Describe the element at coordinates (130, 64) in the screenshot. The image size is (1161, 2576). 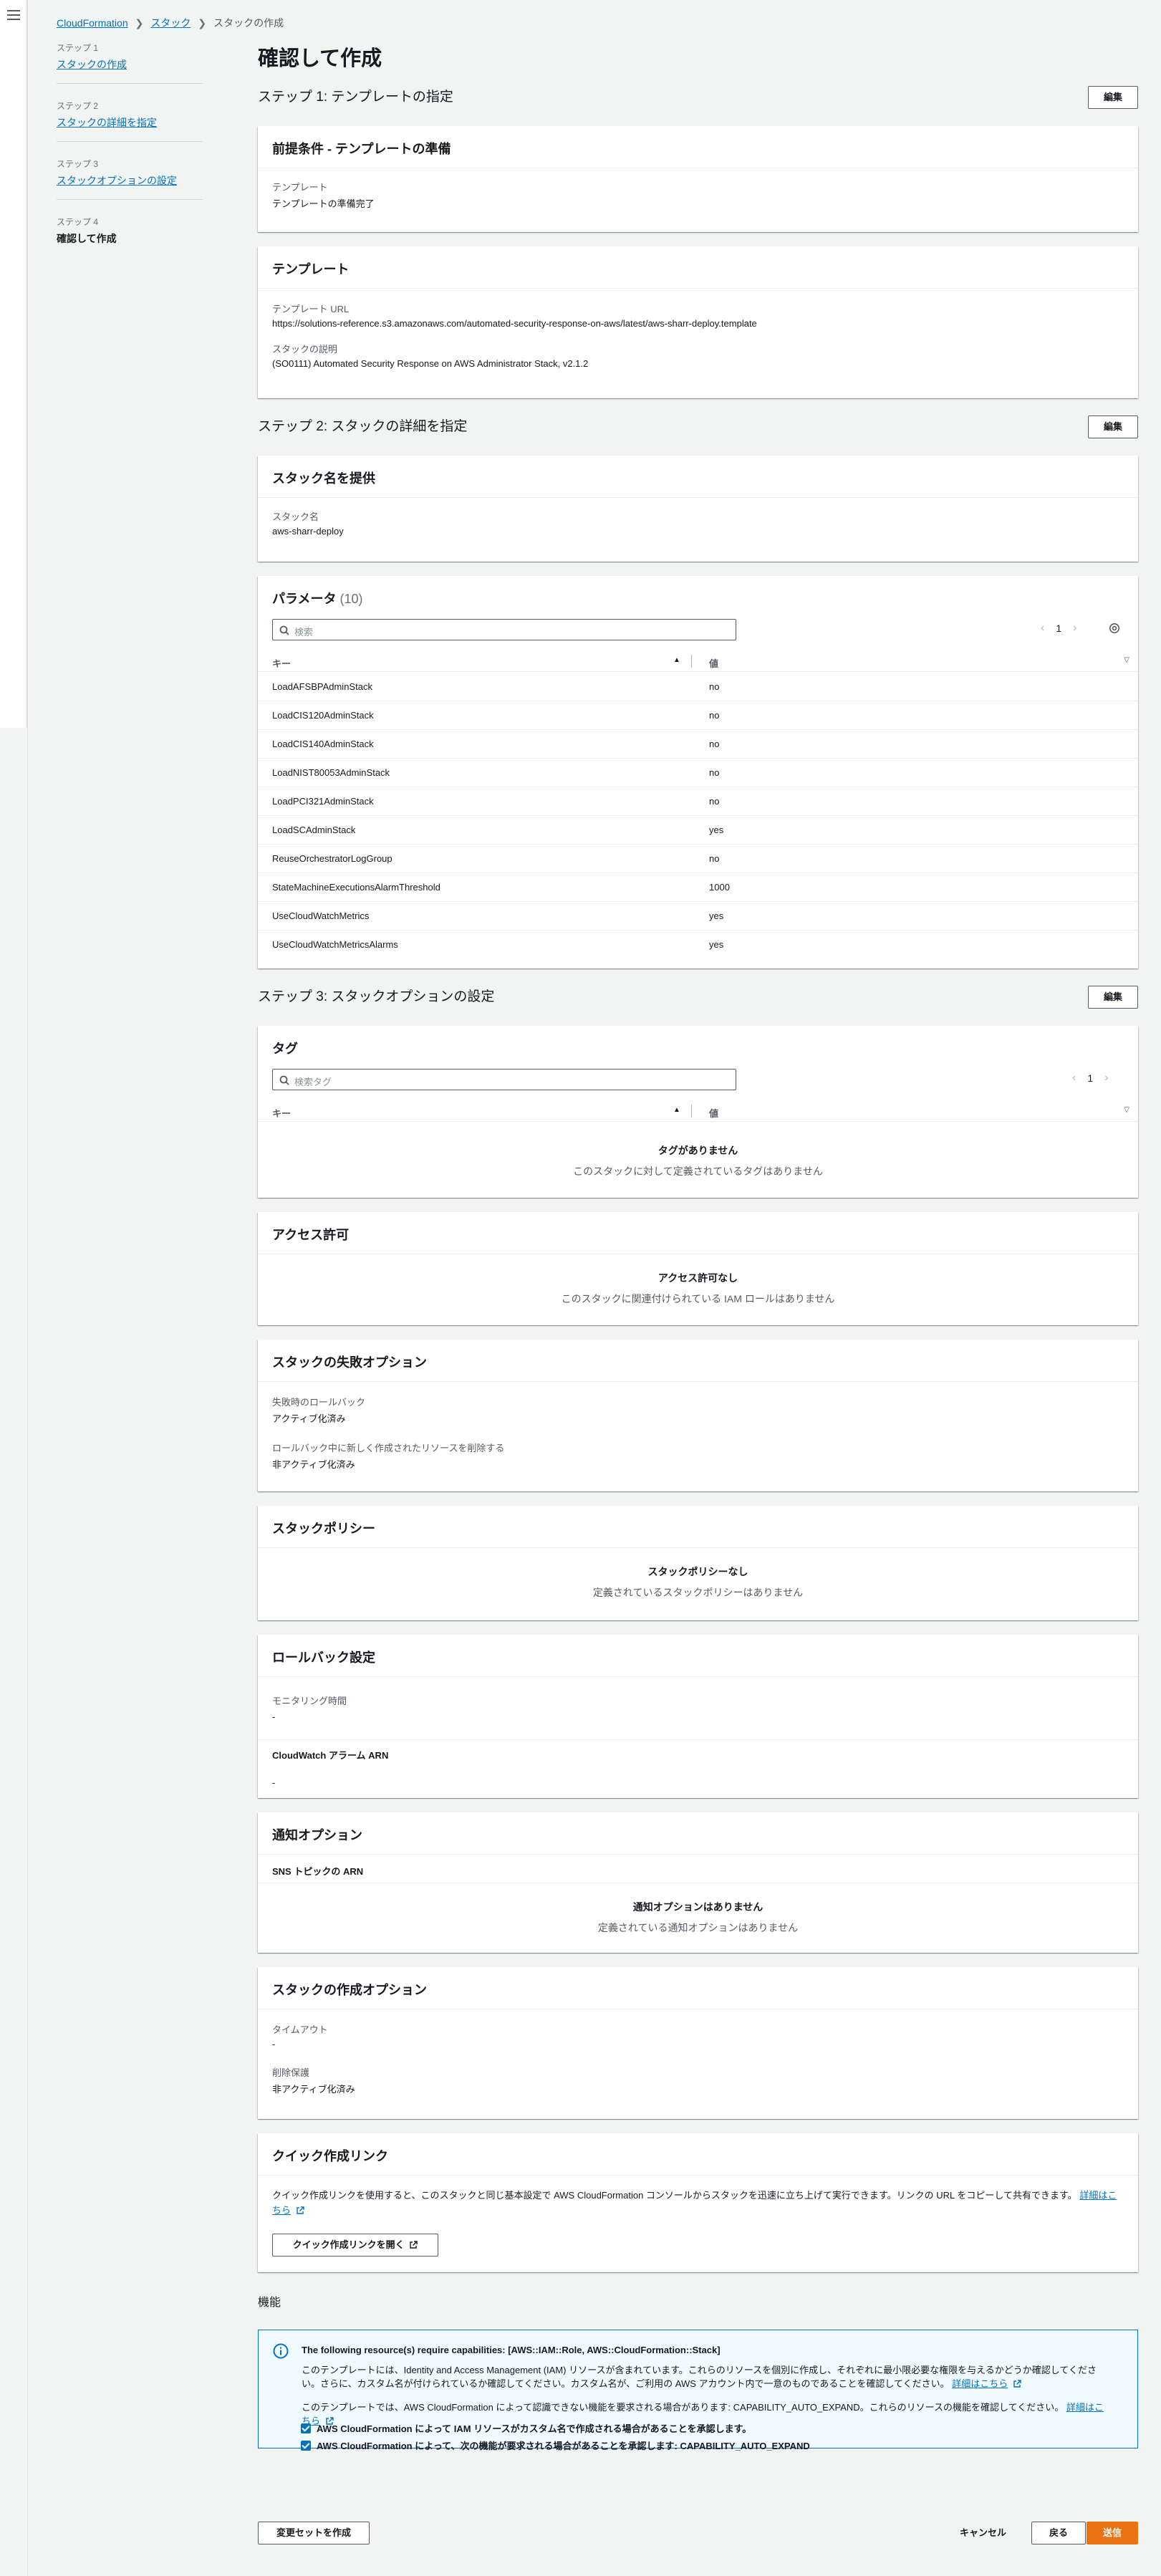
I see `wizard-step-link: スタックの作成` at that location.